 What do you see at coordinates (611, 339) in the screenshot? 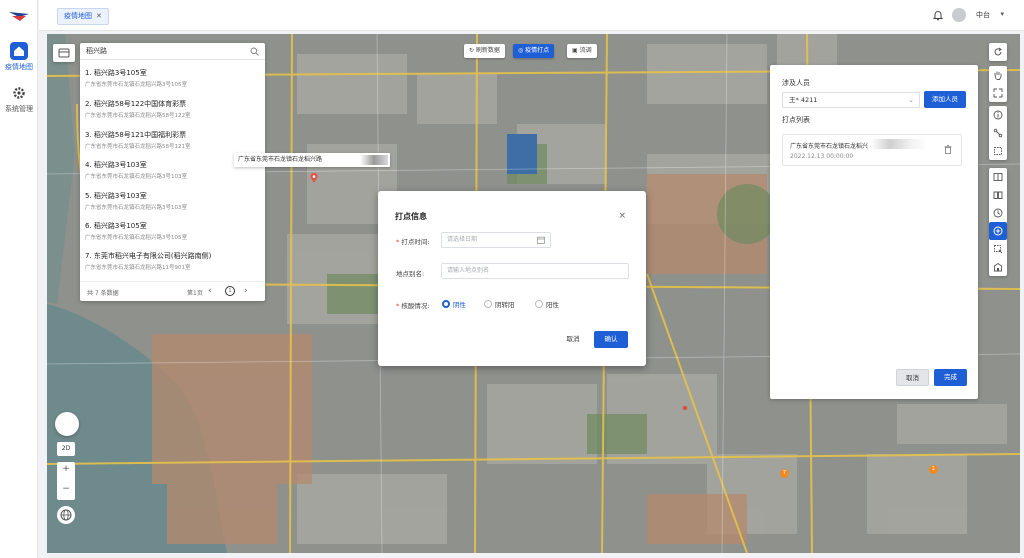
I see `dialog-confirm-button: 确认` at bounding box center [611, 339].